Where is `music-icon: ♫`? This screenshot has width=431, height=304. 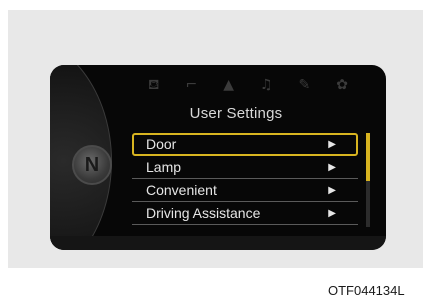 music-icon: ♫ is located at coordinates (266, 85).